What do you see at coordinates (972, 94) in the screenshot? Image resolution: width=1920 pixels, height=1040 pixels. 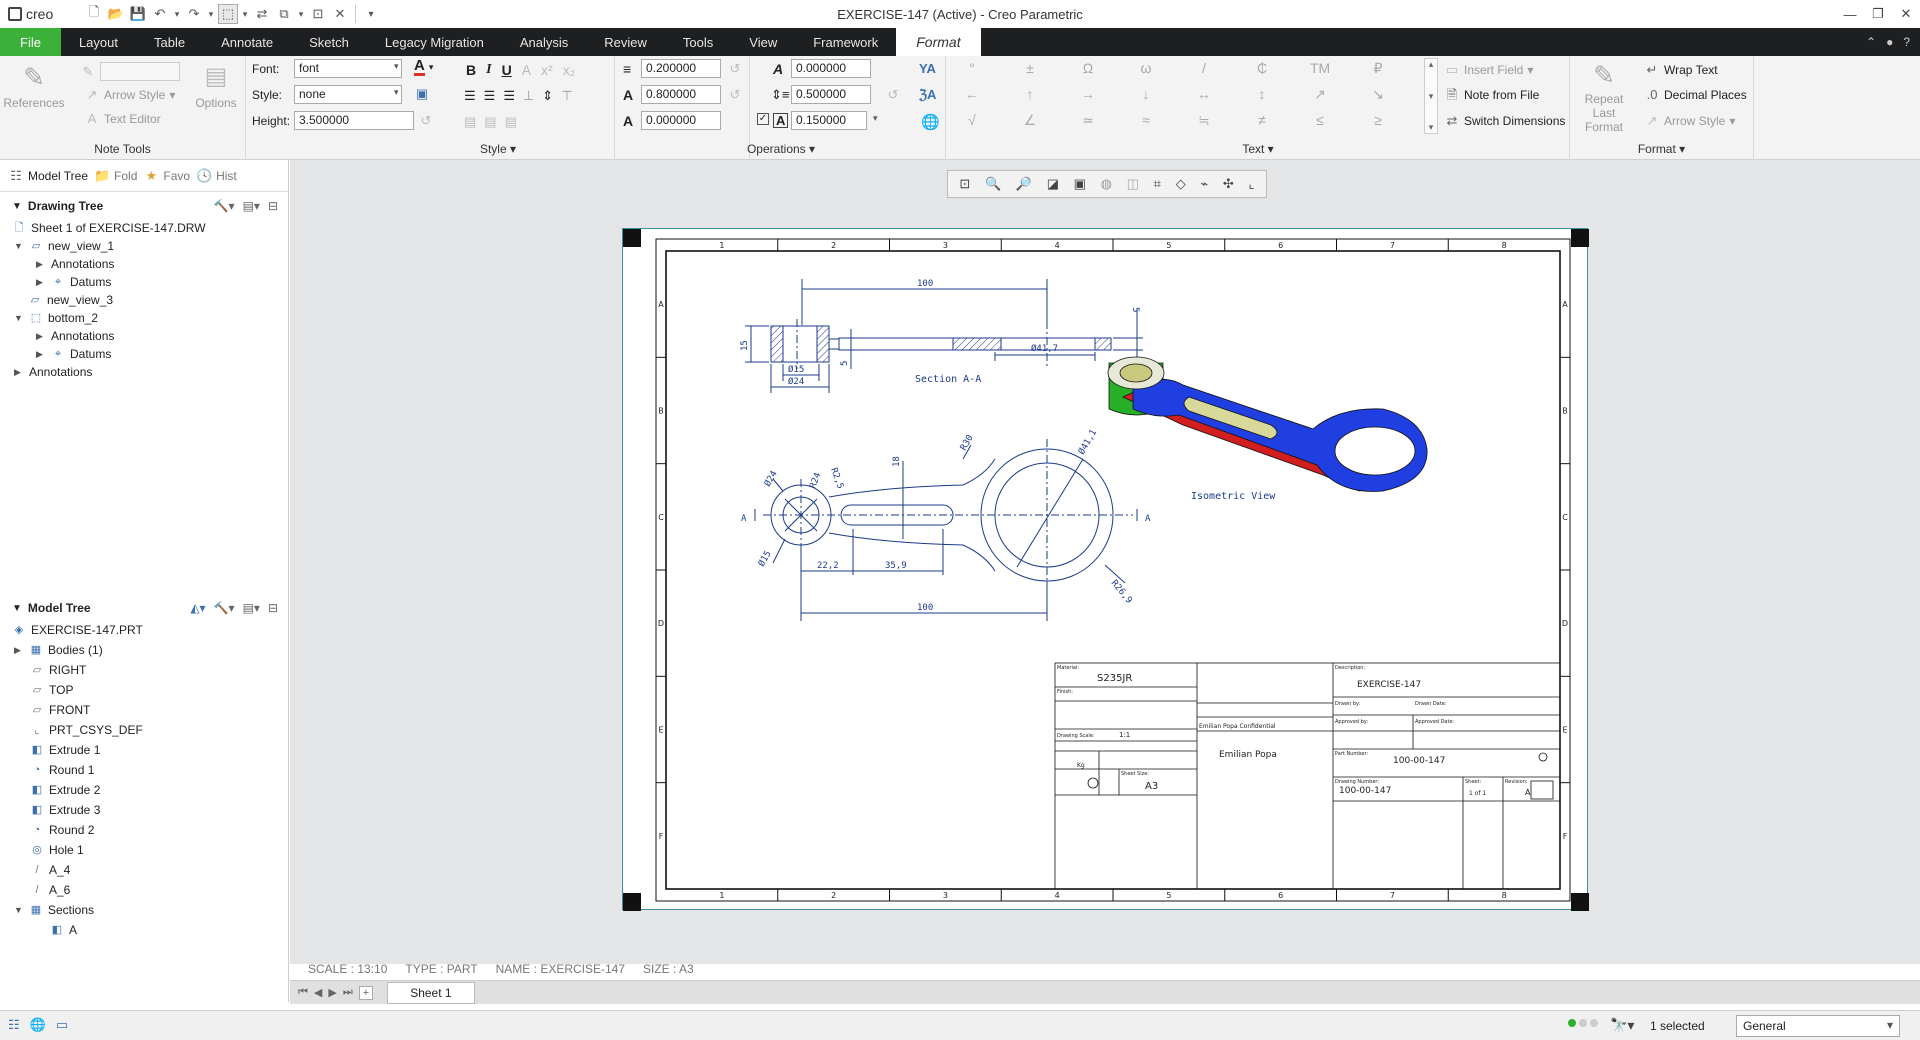 I see `symbol-button: ←` at bounding box center [972, 94].